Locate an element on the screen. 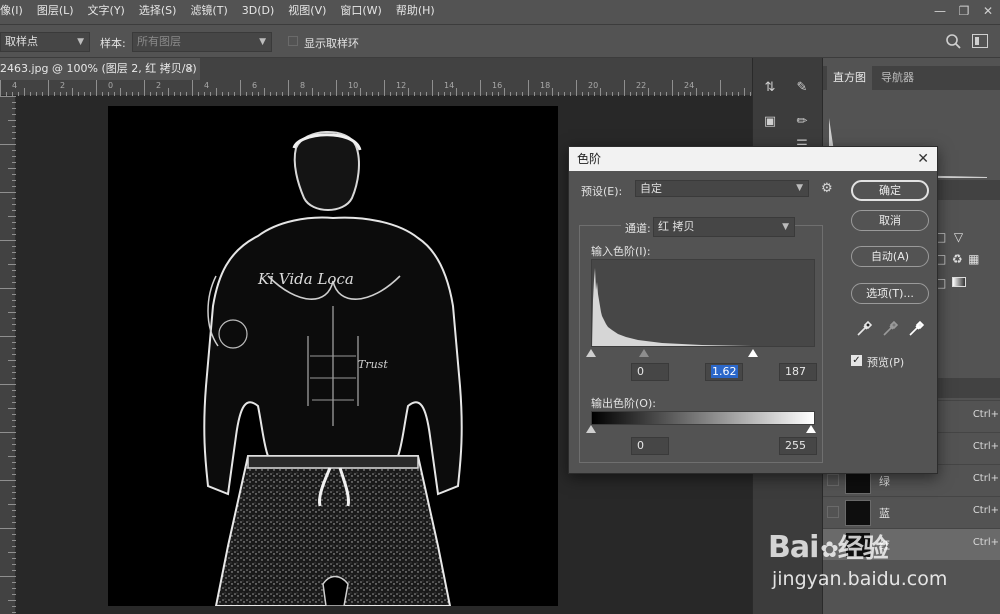 Image resolution: width=1000 pixels, height=614 pixels. brush-icon: ✏ is located at coordinates (802, 121).